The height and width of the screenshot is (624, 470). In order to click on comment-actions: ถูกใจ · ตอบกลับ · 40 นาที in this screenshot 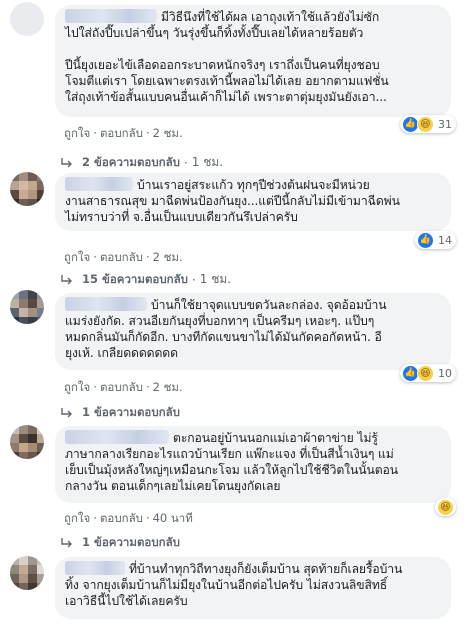, I will do `click(128, 518)`.